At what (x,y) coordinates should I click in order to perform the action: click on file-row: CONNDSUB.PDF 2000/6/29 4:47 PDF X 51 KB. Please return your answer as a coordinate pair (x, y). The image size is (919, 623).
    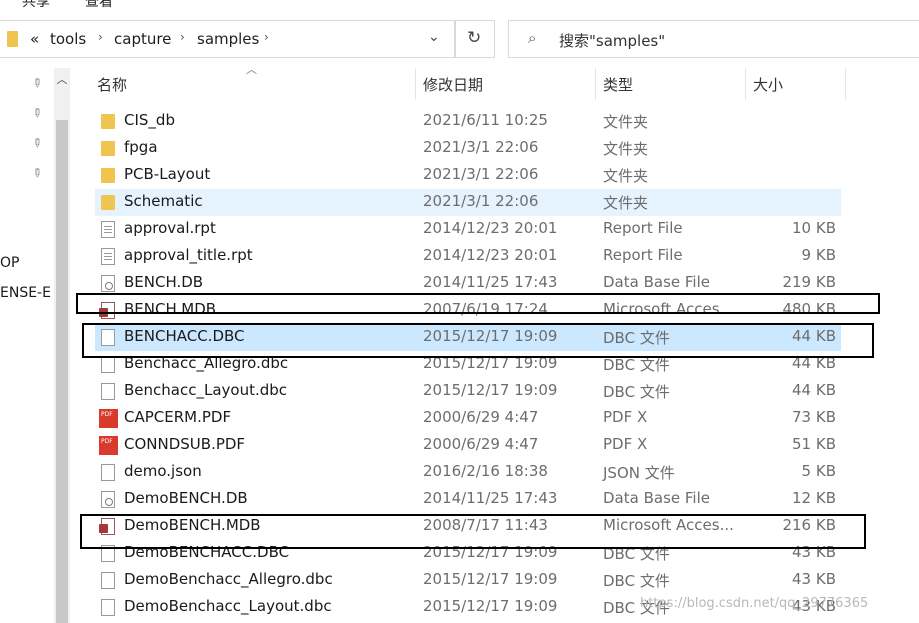
    Looking at the image, I should click on (468, 445).